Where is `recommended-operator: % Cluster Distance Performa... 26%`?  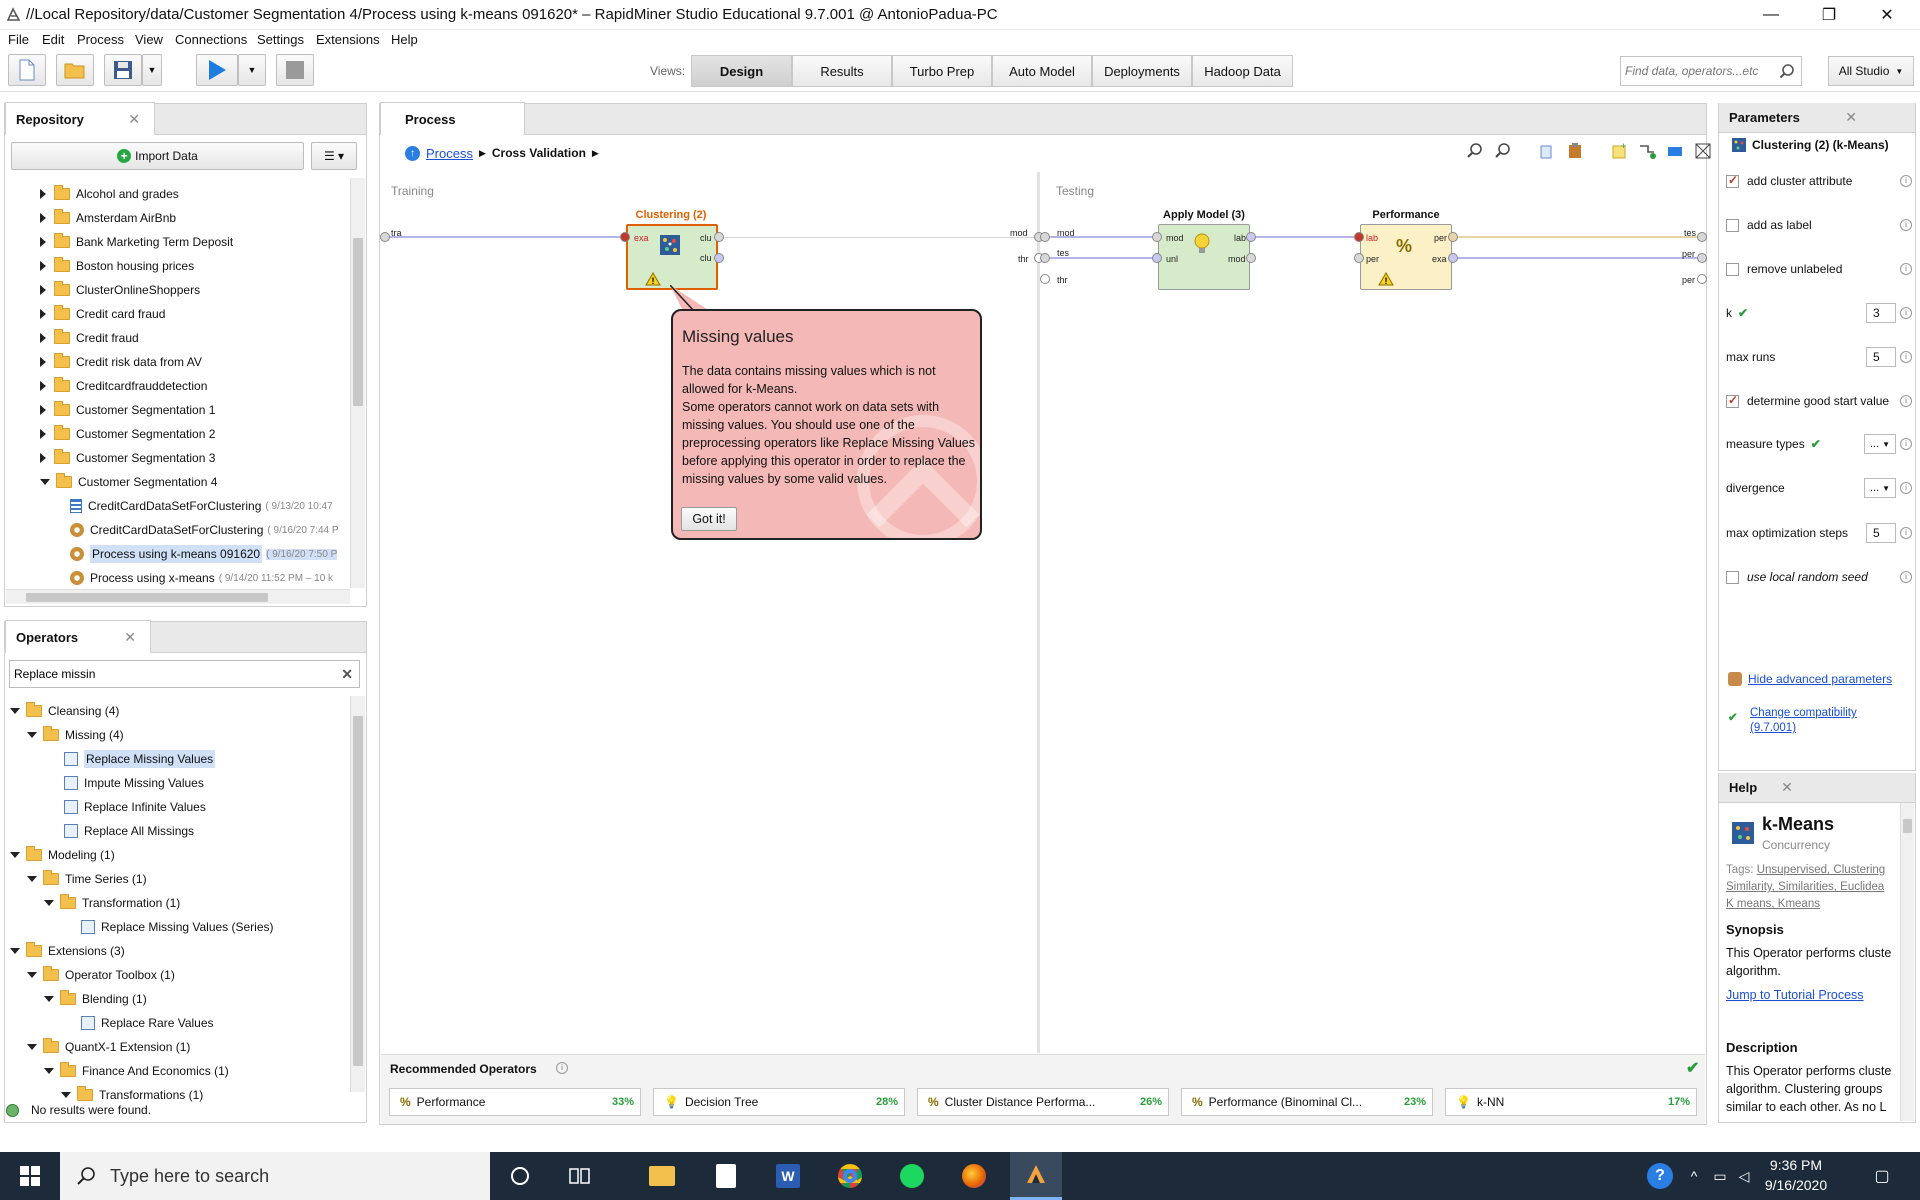 recommended-operator: % Cluster Distance Performa... 26% is located at coordinates (1043, 1102).